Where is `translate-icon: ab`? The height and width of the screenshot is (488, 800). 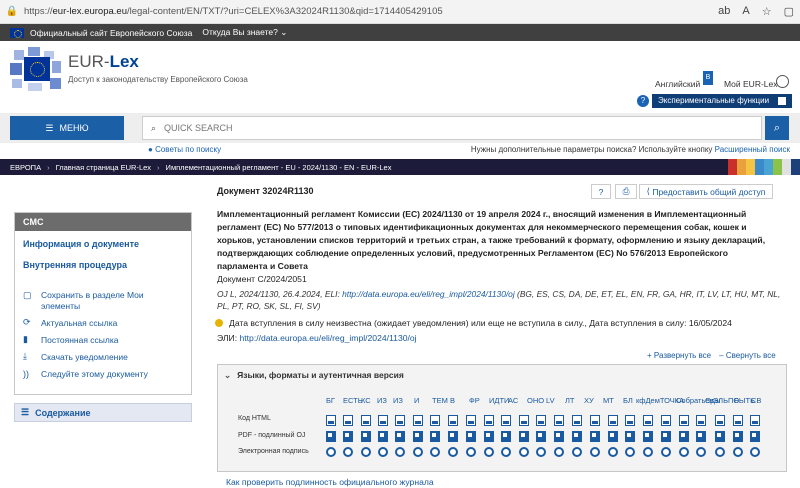 translate-icon: ab is located at coordinates (724, 11).